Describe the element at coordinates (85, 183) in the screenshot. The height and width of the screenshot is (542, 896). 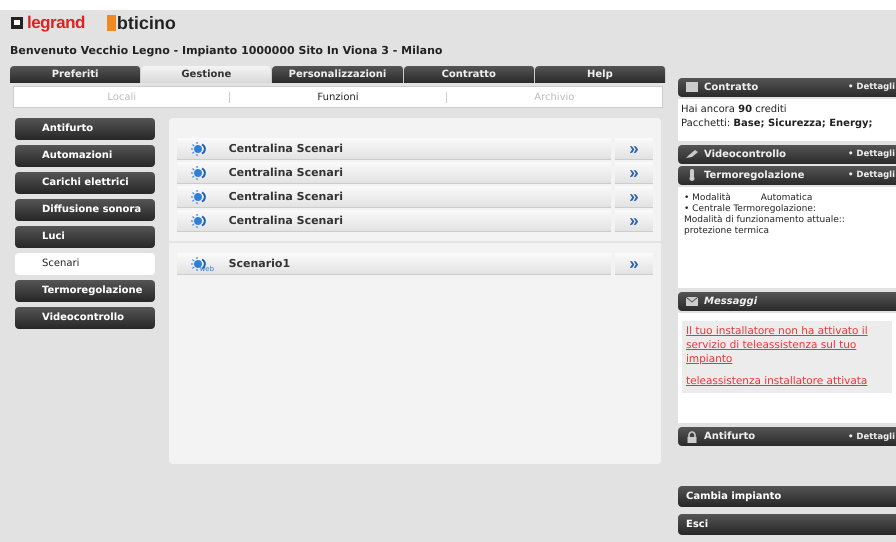
I see `sidebar-item: Carichi elettrici` at that location.